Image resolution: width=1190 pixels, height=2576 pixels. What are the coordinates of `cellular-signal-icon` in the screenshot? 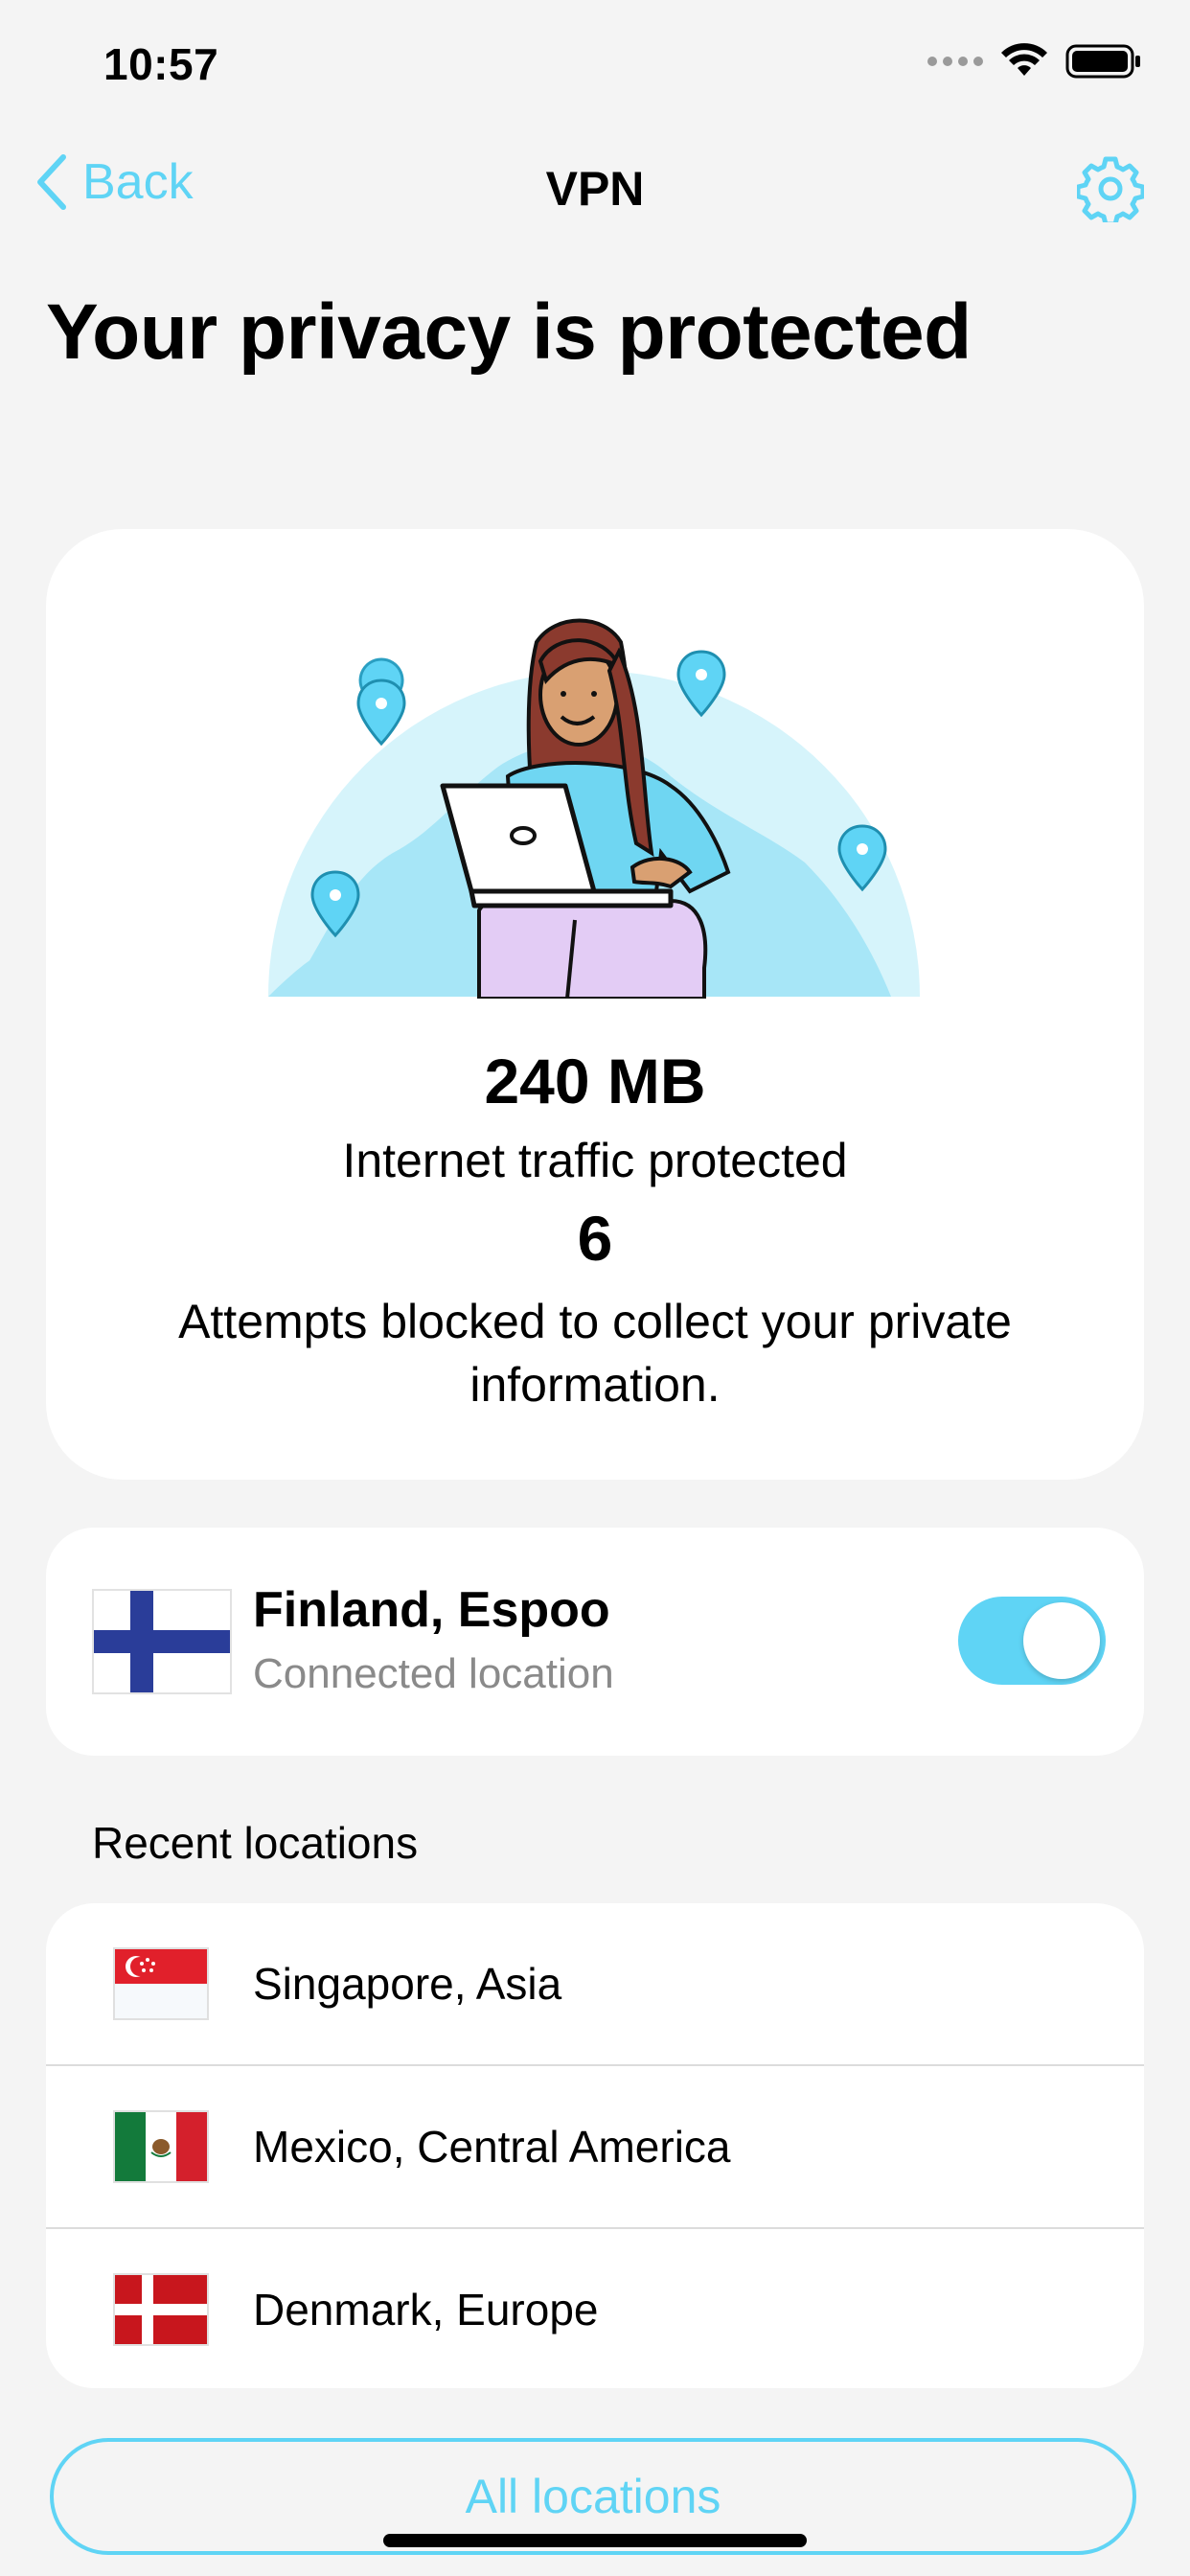 It's located at (955, 62).